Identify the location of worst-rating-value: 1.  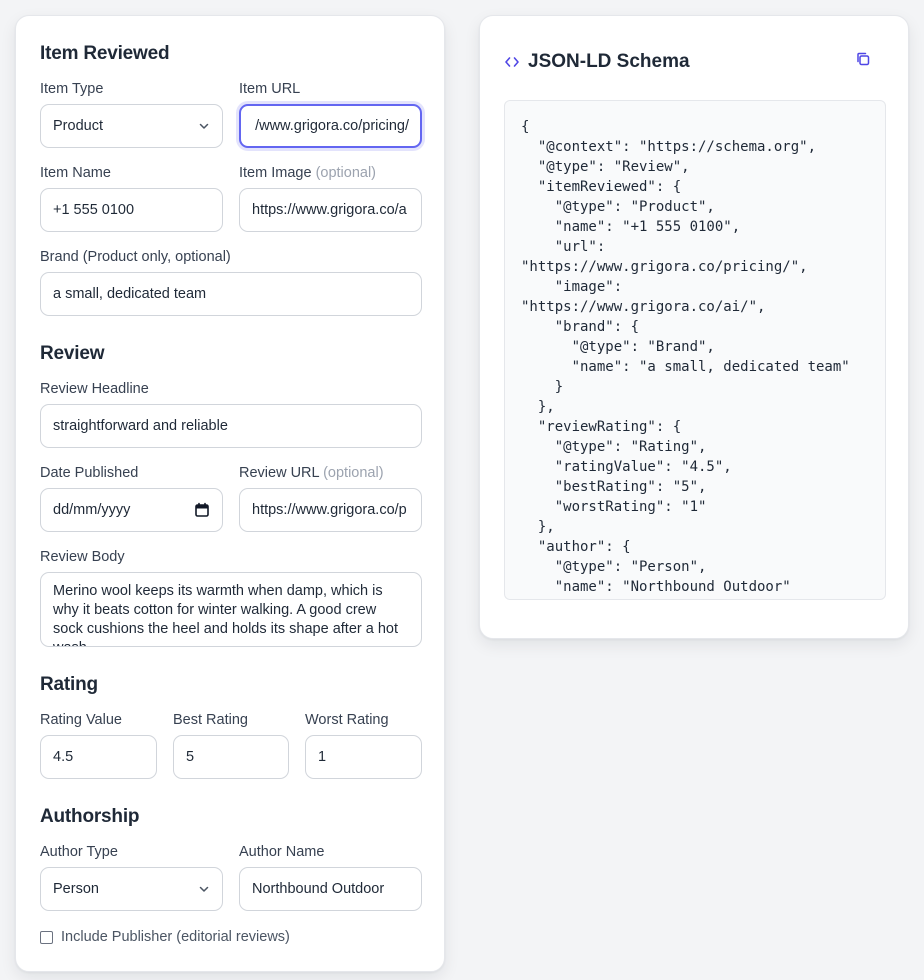
(322, 757).